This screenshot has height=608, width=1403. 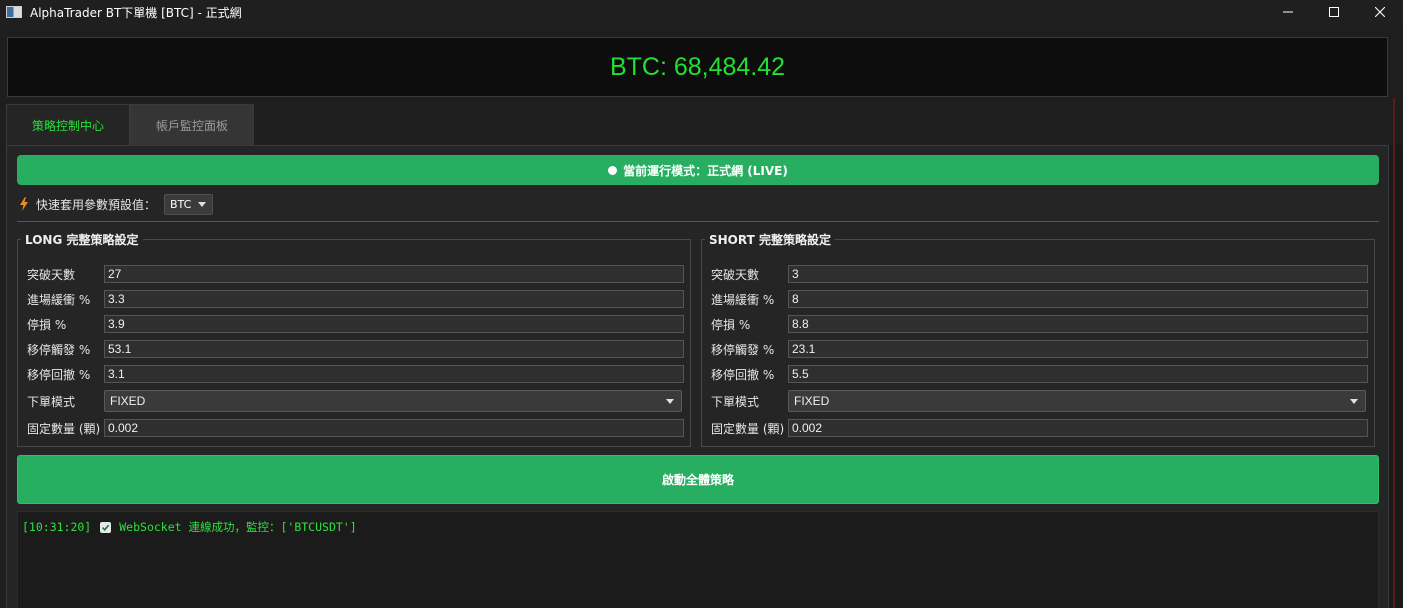 I want to click on long-row-entry-buffer: 進場緩衝 % 3.3, so click(x=355, y=299).